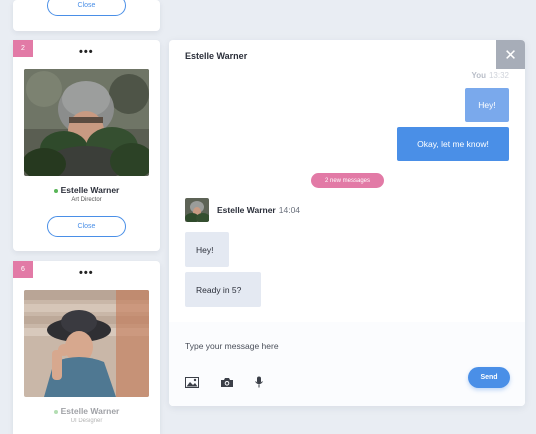 The height and width of the screenshot is (434, 536). I want to click on message-meta-outgoing: You 13:32, so click(490, 75).